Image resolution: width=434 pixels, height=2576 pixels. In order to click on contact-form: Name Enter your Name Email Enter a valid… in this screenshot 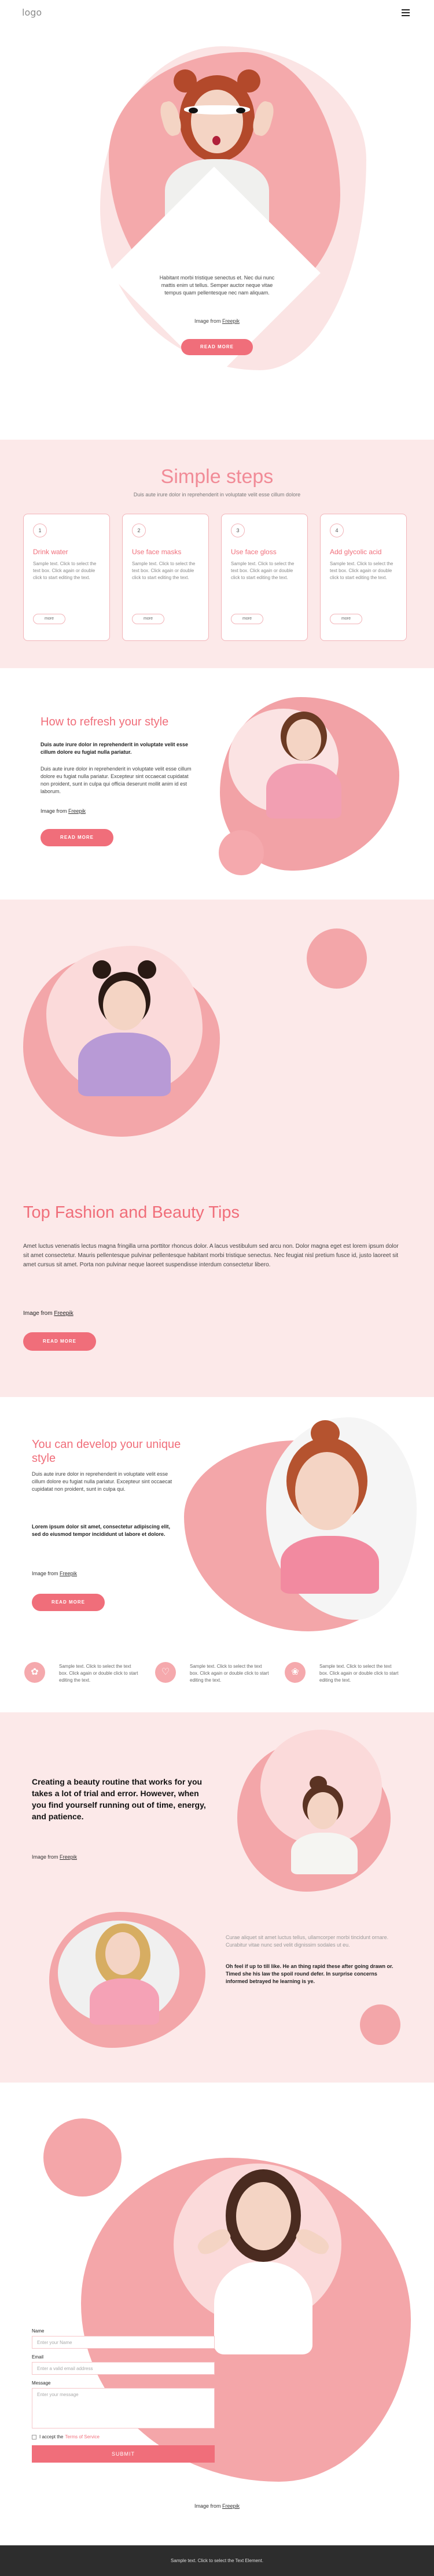, I will do `click(124, 2395)`.